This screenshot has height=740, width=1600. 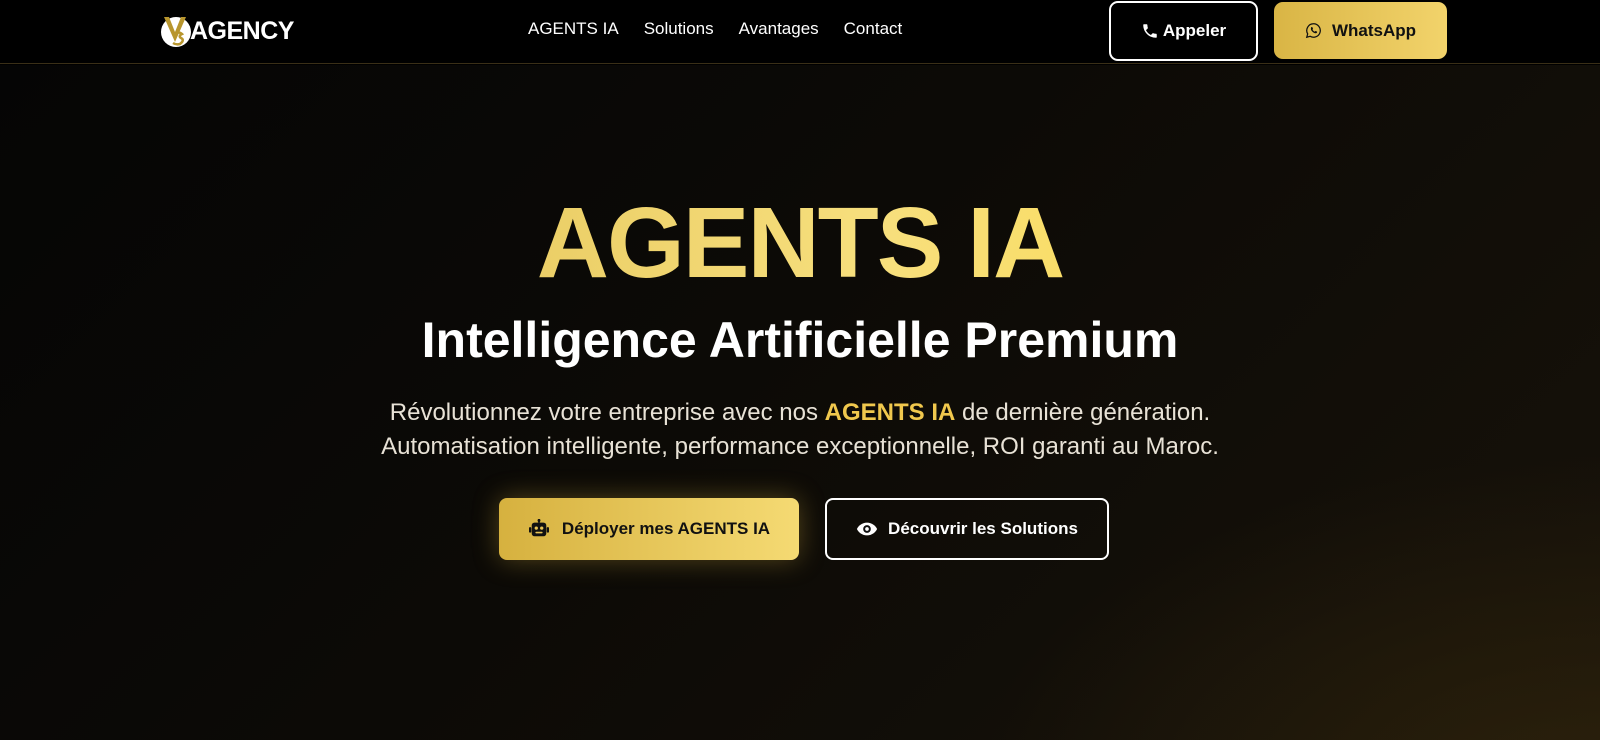 What do you see at coordinates (607, 412) in the screenshot?
I see `hero-desc-prefix: Révolutionnez votre entreprise avec nos` at bounding box center [607, 412].